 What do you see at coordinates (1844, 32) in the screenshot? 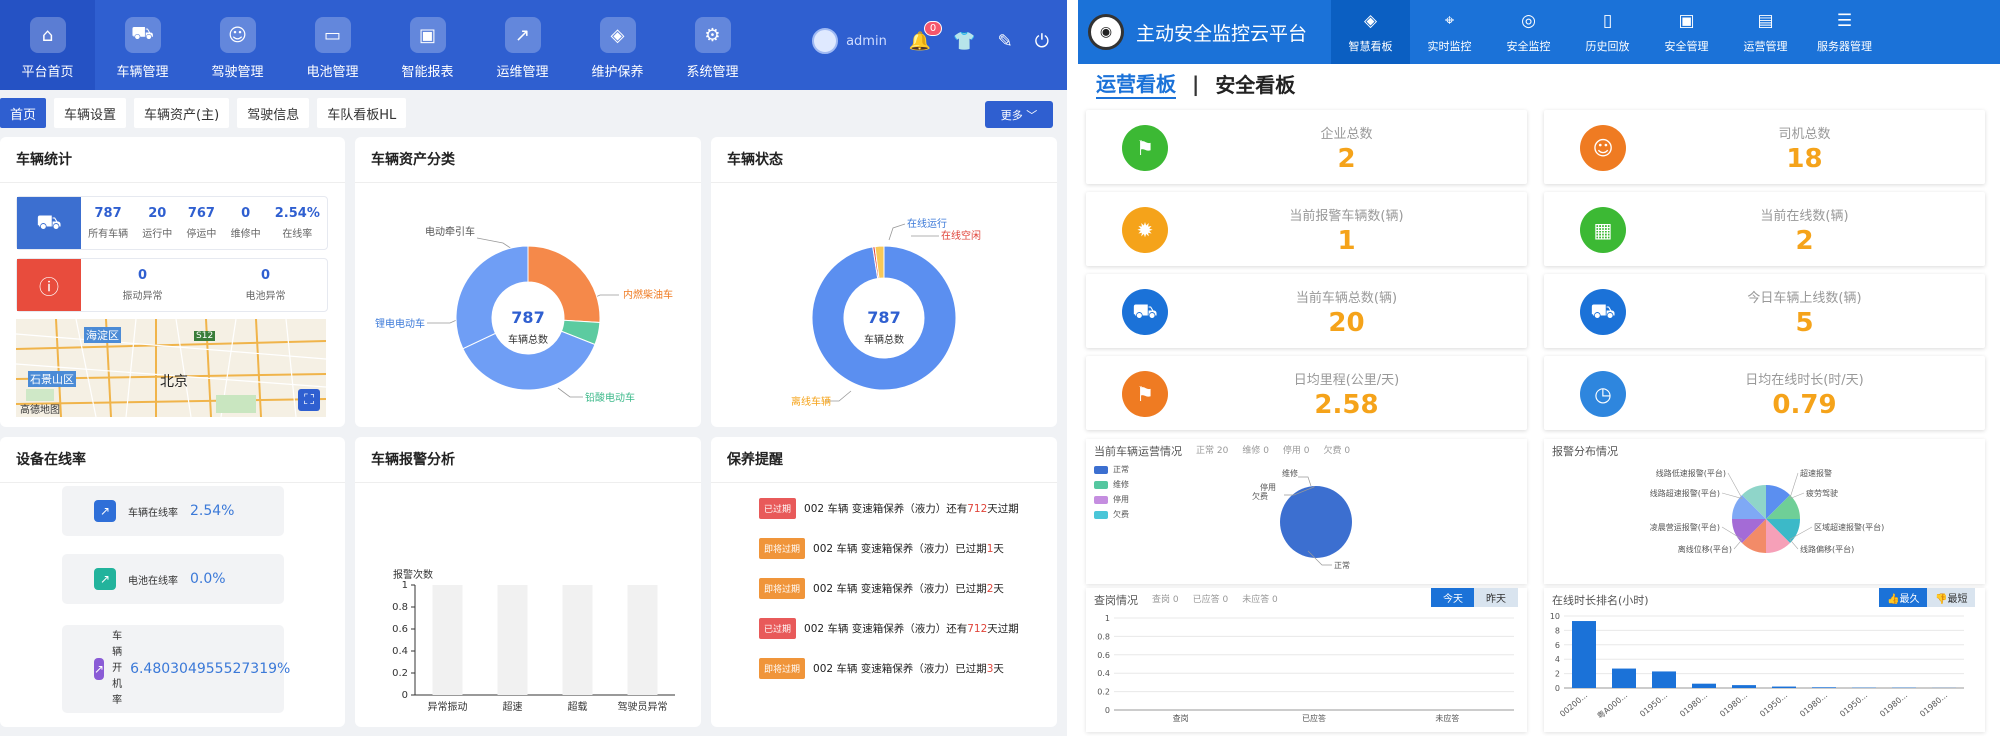
I see `nav-item-server-mgmt: ☰ 服务器管理` at bounding box center [1844, 32].